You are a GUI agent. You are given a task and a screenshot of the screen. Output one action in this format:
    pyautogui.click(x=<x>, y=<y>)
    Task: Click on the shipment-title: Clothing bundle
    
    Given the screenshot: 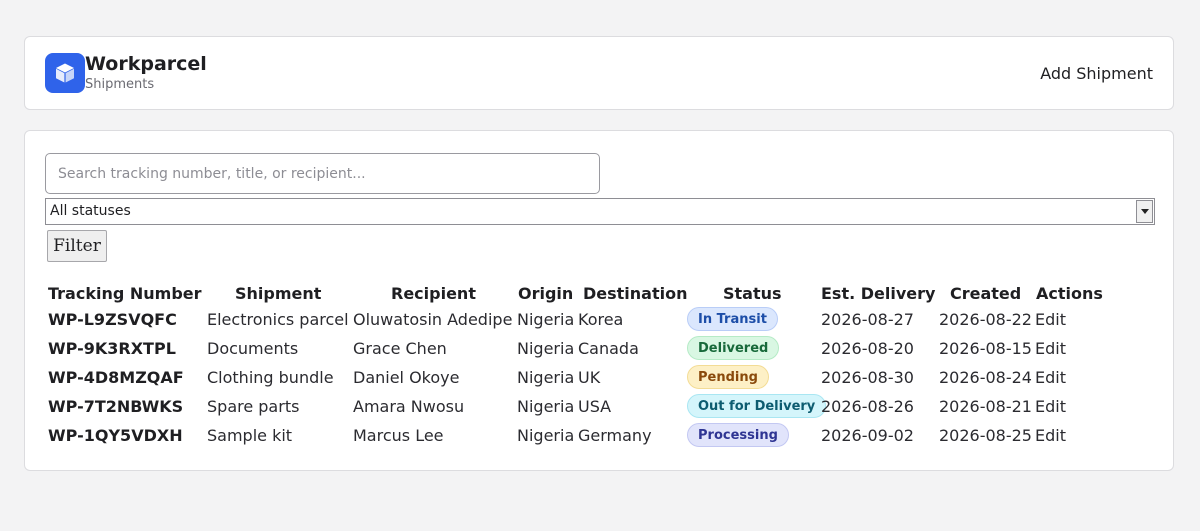 What is the action you would take?
    pyautogui.click(x=270, y=377)
    